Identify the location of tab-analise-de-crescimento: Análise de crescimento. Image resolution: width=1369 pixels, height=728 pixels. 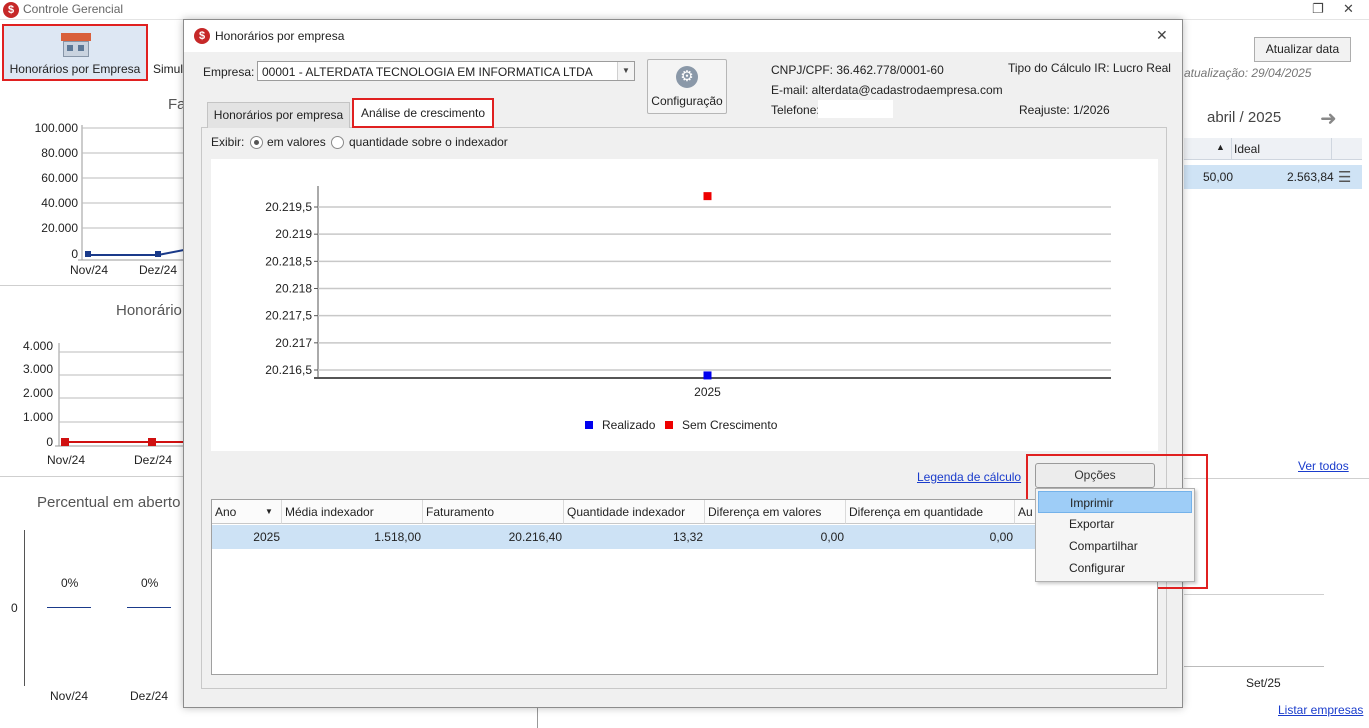
(423, 113).